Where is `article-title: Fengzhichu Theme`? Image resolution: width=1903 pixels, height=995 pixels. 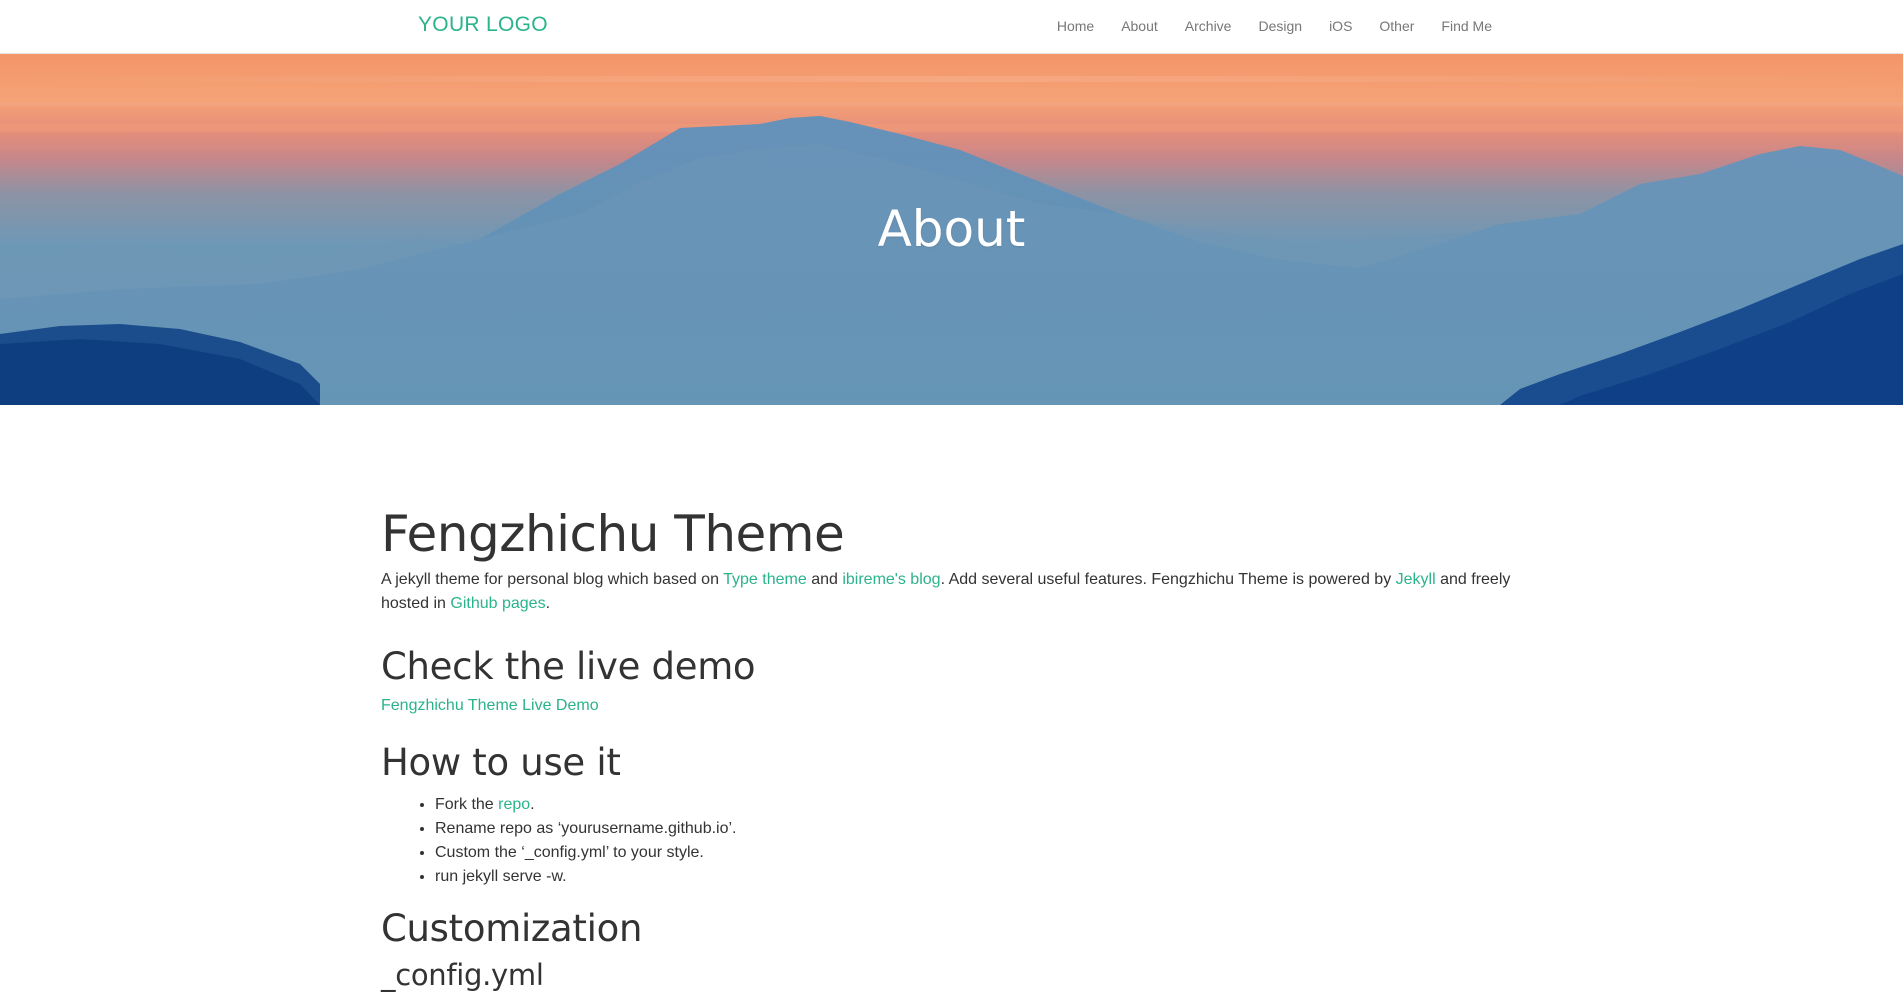
article-title: Fengzhichu Theme is located at coordinates (613, 534).